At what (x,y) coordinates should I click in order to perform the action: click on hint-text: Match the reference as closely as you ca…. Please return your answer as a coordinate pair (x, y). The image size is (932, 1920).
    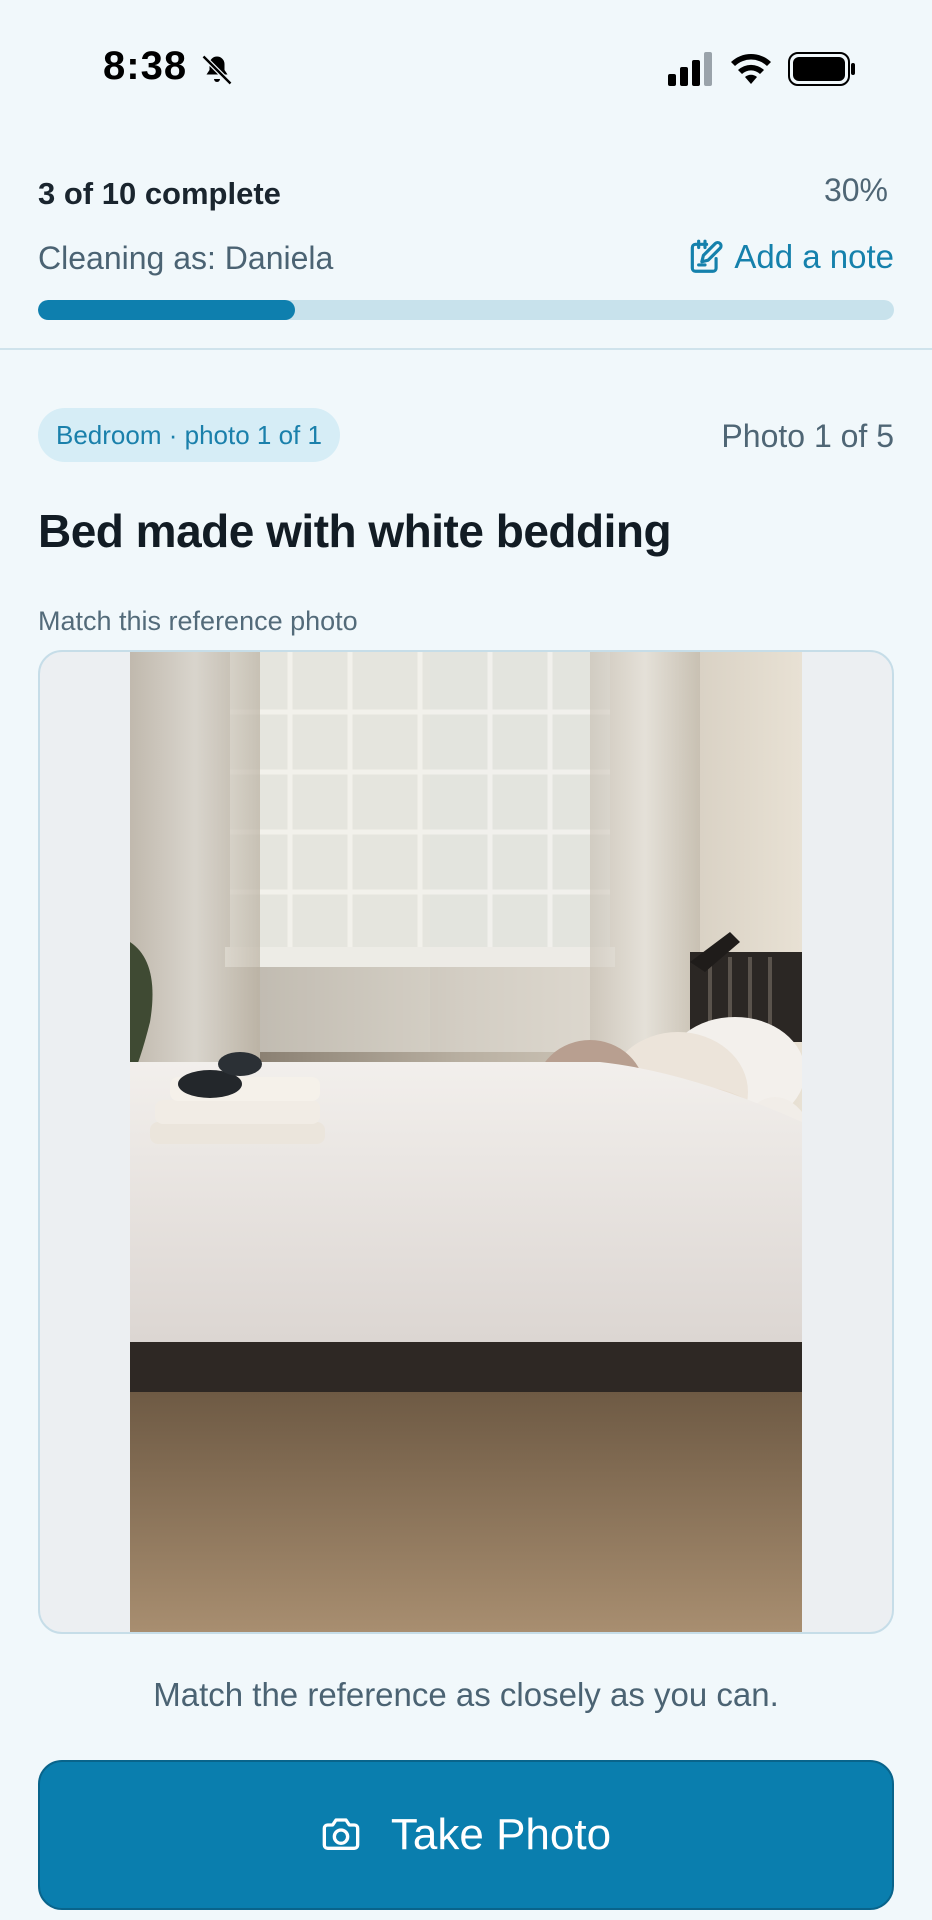
    Looking at the image, I should click on (466, 1694).